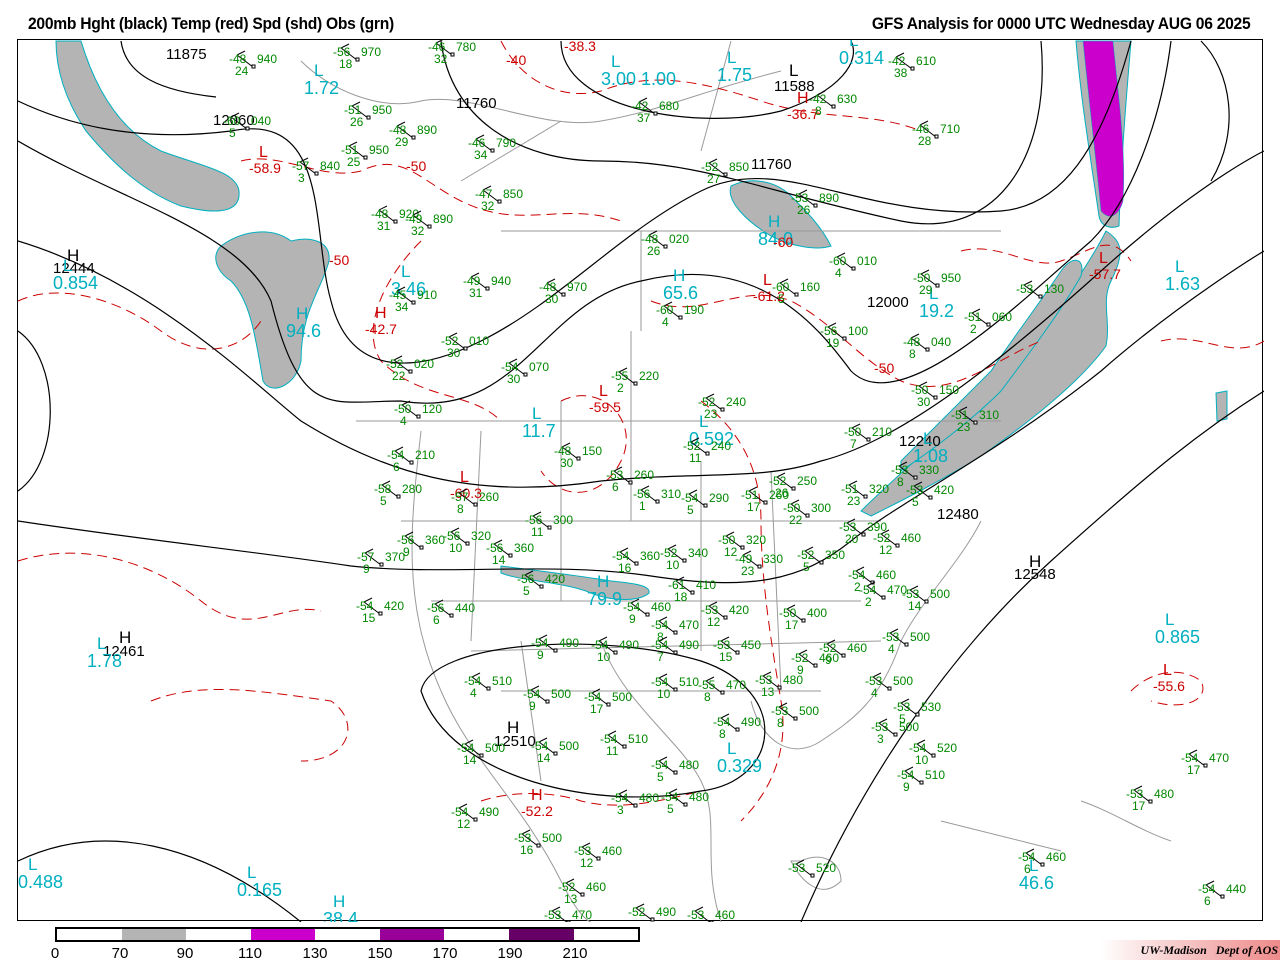 The image size is (1280, 962). I want to click on obs-height: 850, so click(739, 167).